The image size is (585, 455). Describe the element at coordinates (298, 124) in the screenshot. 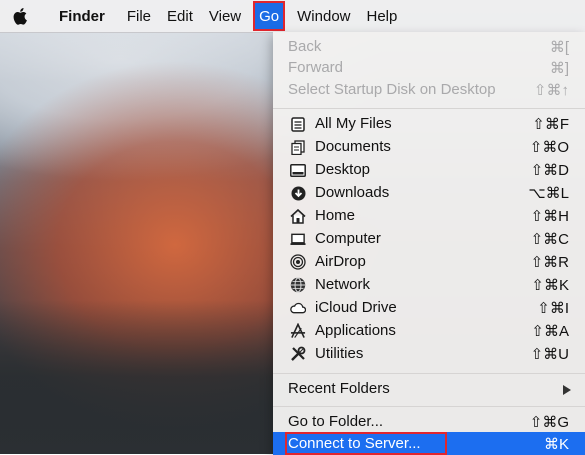

I see `all-my-files-icon` at that location.